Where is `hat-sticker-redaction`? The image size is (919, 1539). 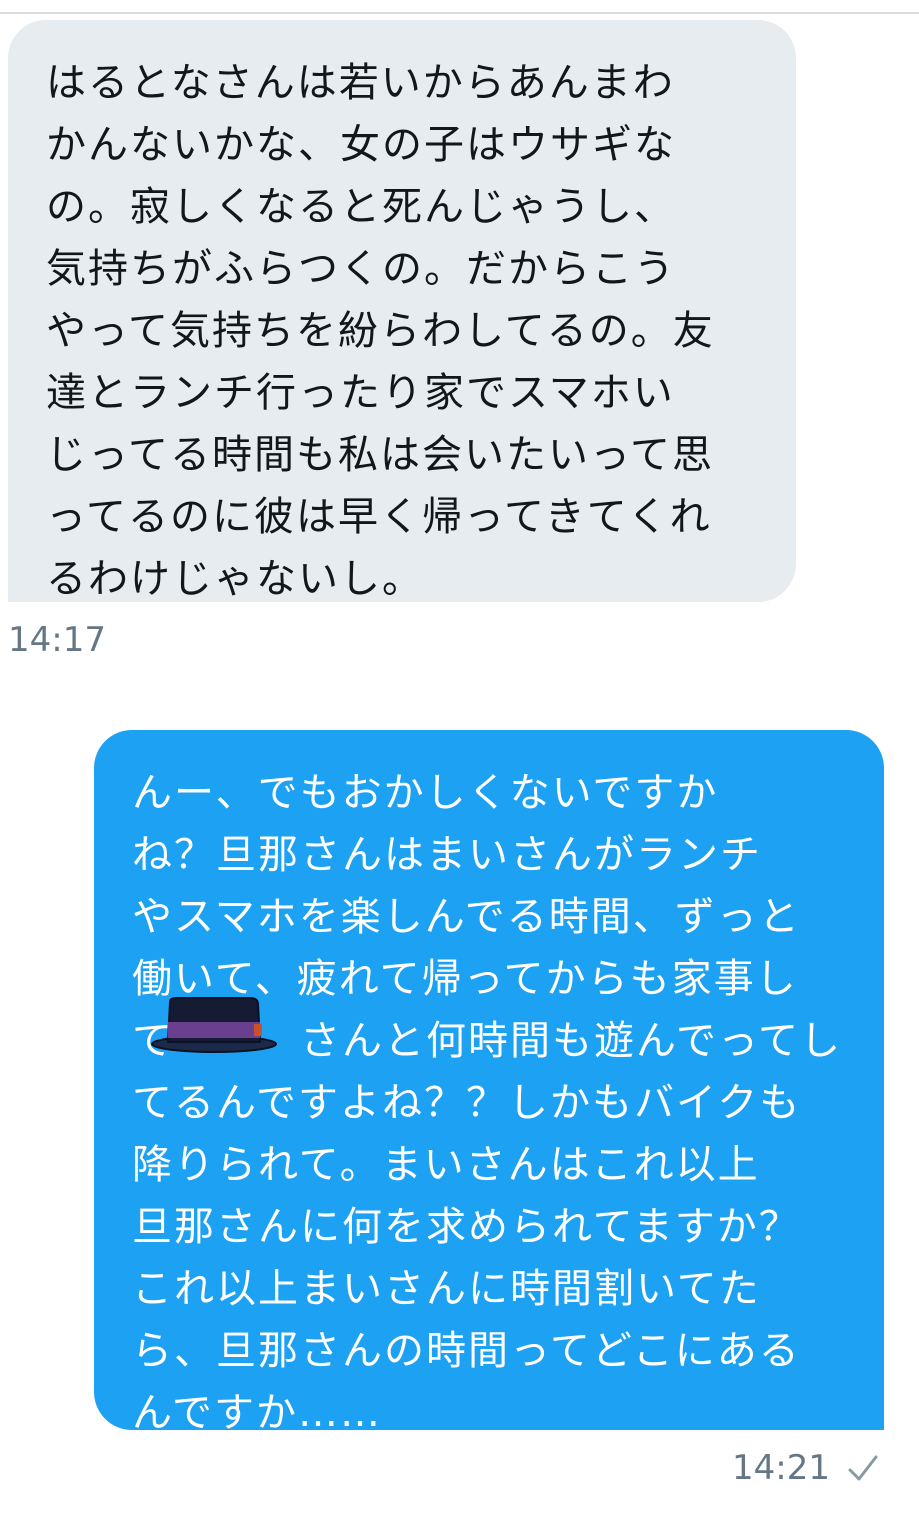
hat-sticker-redaction is located at coordinates (214, 1025).